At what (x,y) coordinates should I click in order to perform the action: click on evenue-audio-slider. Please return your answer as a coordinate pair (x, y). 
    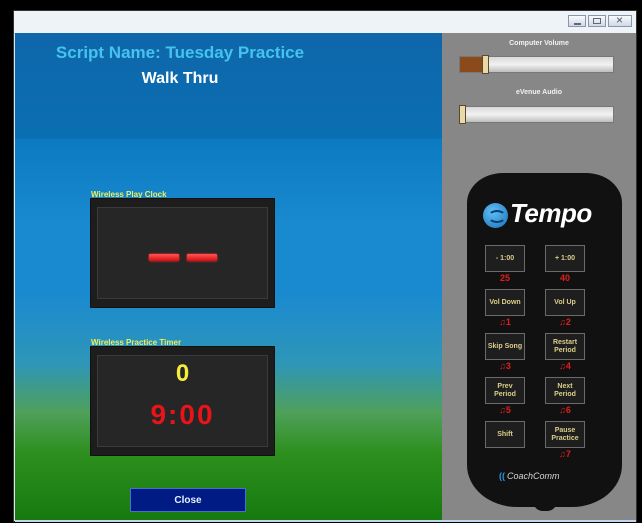
    Looking at the image, I should click on (536, 114).